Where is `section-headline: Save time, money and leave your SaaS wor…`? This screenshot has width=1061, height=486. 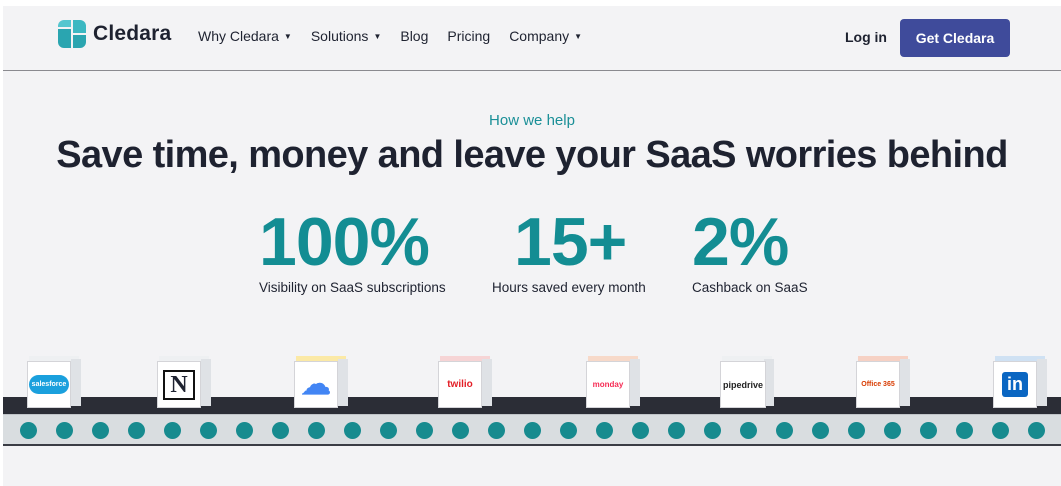 section-headline: Save time, money and leave your SaaS wor… is located at coordinates (532, 155).